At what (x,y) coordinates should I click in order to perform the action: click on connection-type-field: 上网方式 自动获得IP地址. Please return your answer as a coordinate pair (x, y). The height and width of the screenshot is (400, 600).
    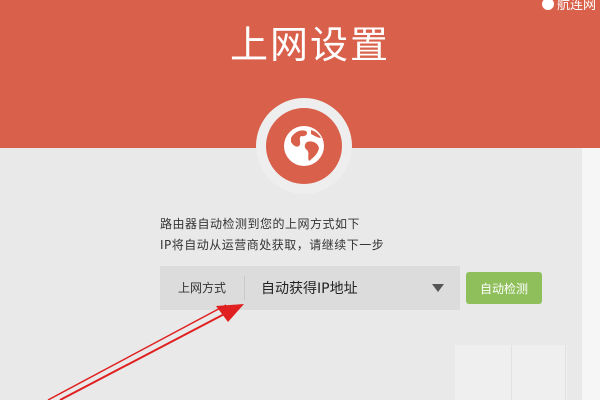
    Looking at the image, I should click on (310, 288).